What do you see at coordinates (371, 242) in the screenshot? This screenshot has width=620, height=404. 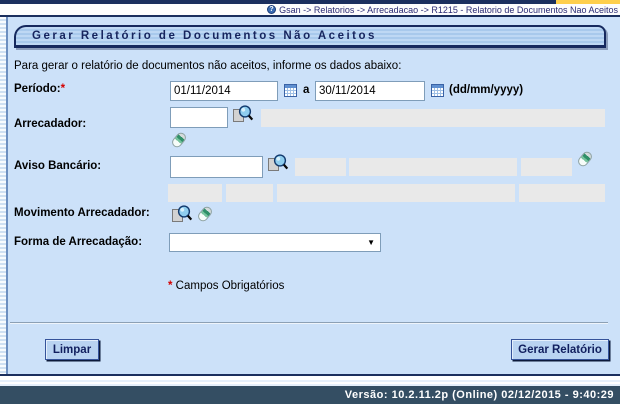 I see `chevron-down-icon: ▼` at bounding box center [371, 242].